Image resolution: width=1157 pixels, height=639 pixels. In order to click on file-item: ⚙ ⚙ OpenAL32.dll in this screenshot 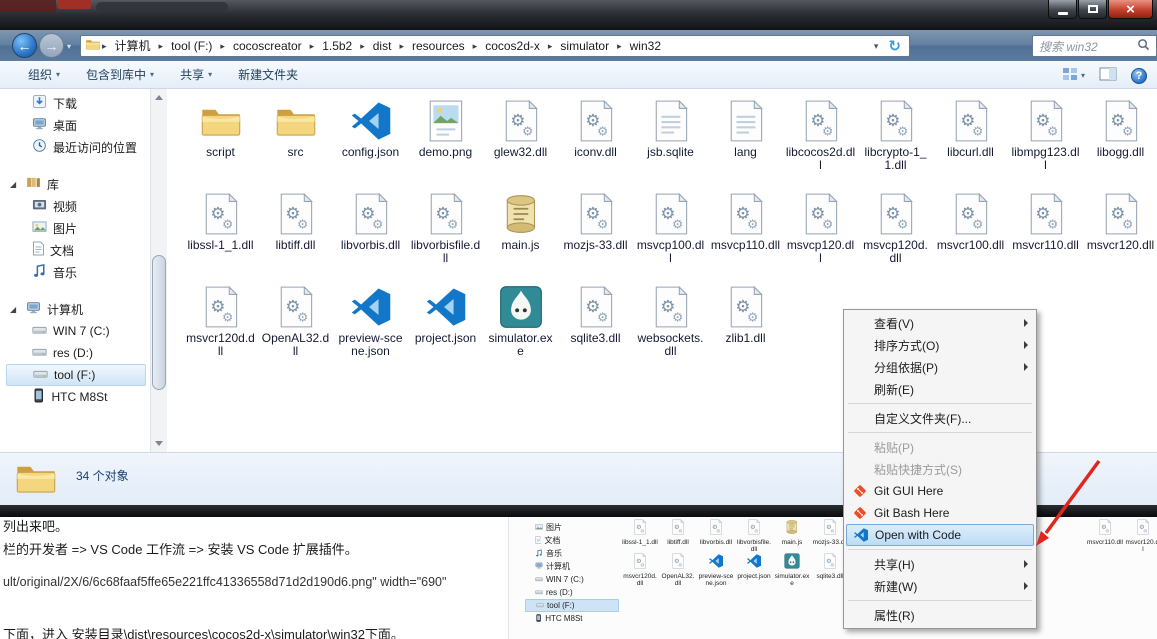, I will do `click(295, 329)`.